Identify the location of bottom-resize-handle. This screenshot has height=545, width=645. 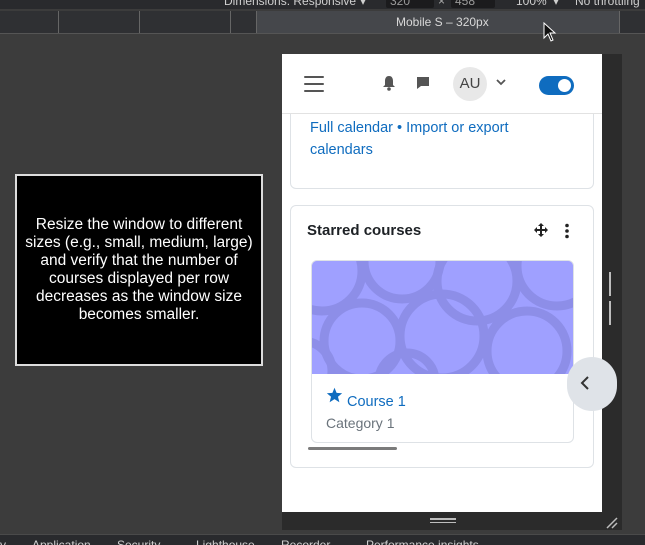
(443, 521).